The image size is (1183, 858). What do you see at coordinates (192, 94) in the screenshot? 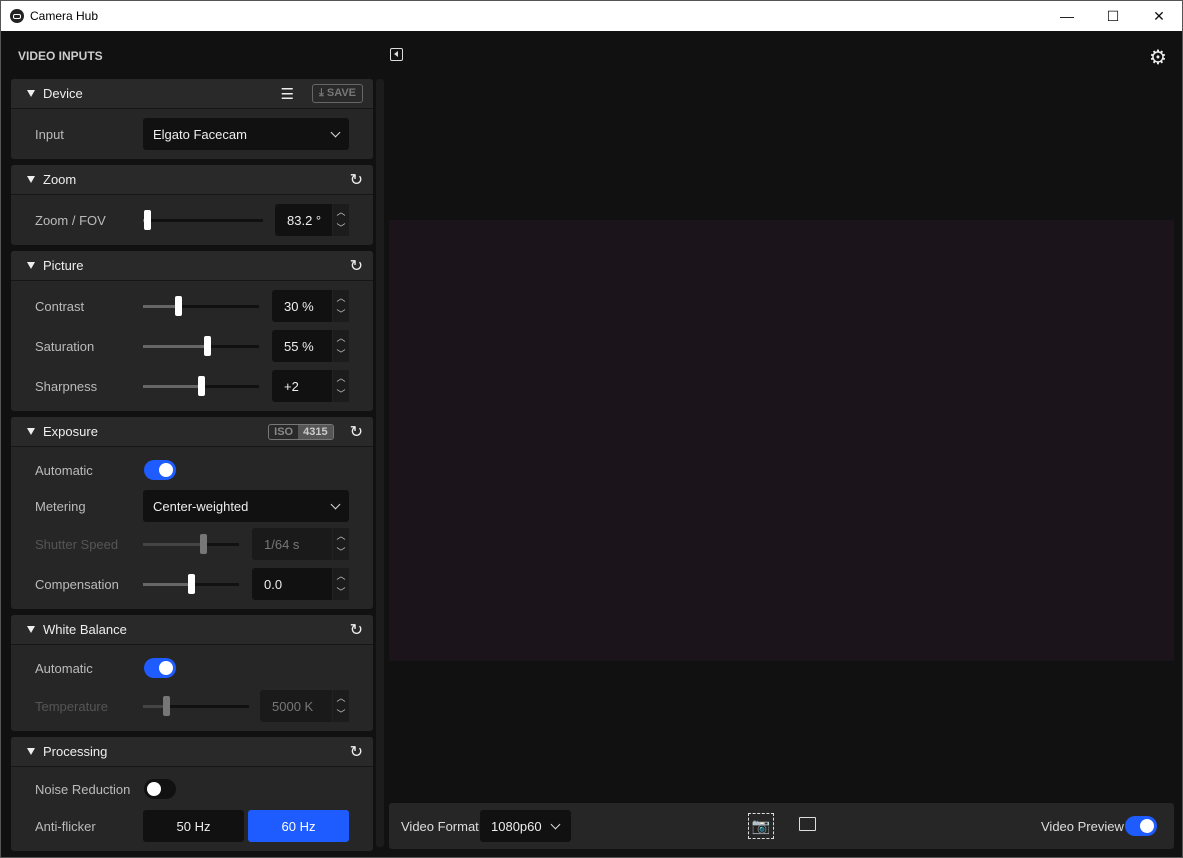
I see `device-header: Device ☰ ⤓ SAVE` at bounding box center [192, 94].